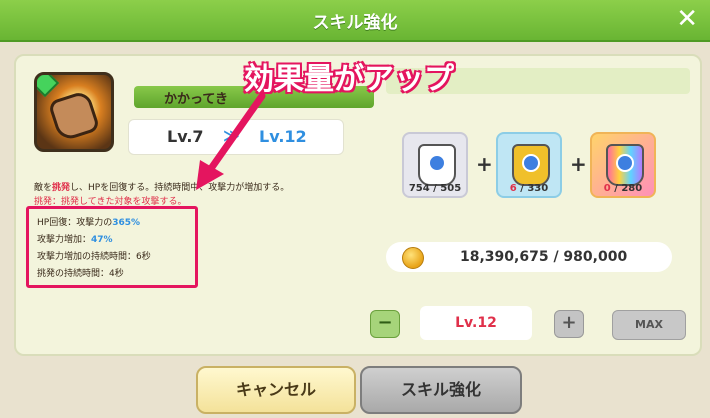 This screenshot has height=418, width=710. What do you see at coordinates (476, 323) in the screenshot?
I see `target-level-field: Lv.12` at bounding box center [476, 323].